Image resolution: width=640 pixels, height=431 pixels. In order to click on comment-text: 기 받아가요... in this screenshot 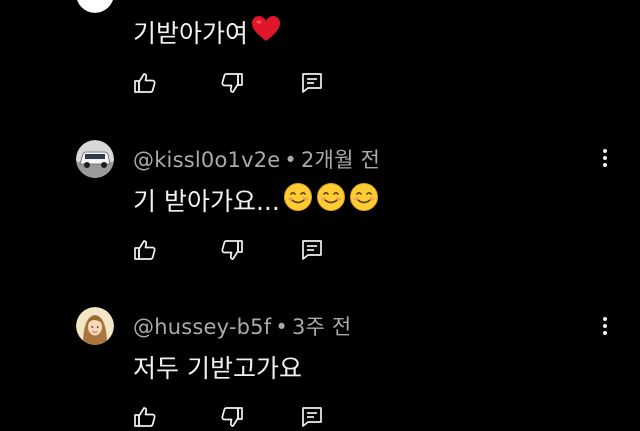, I will do `click(206, 201)`.